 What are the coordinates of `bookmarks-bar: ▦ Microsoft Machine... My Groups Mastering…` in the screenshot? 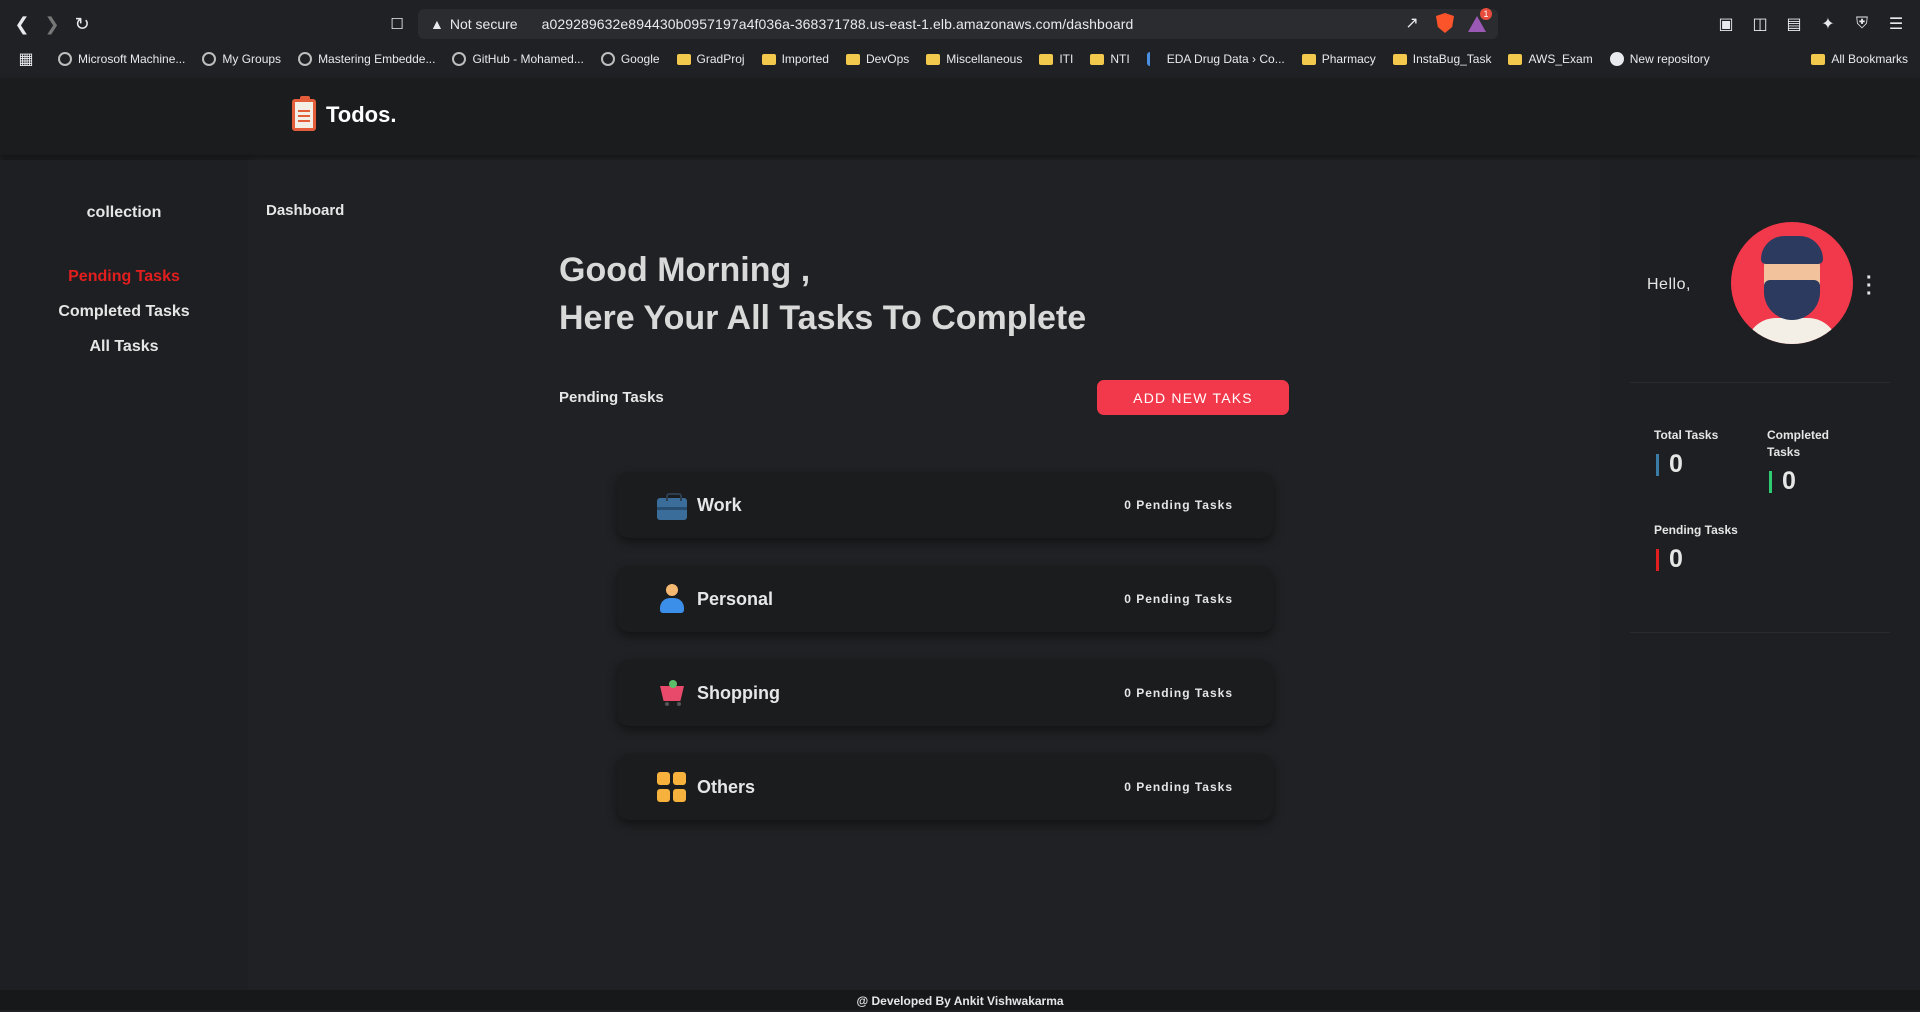 It's located at (960, 59).